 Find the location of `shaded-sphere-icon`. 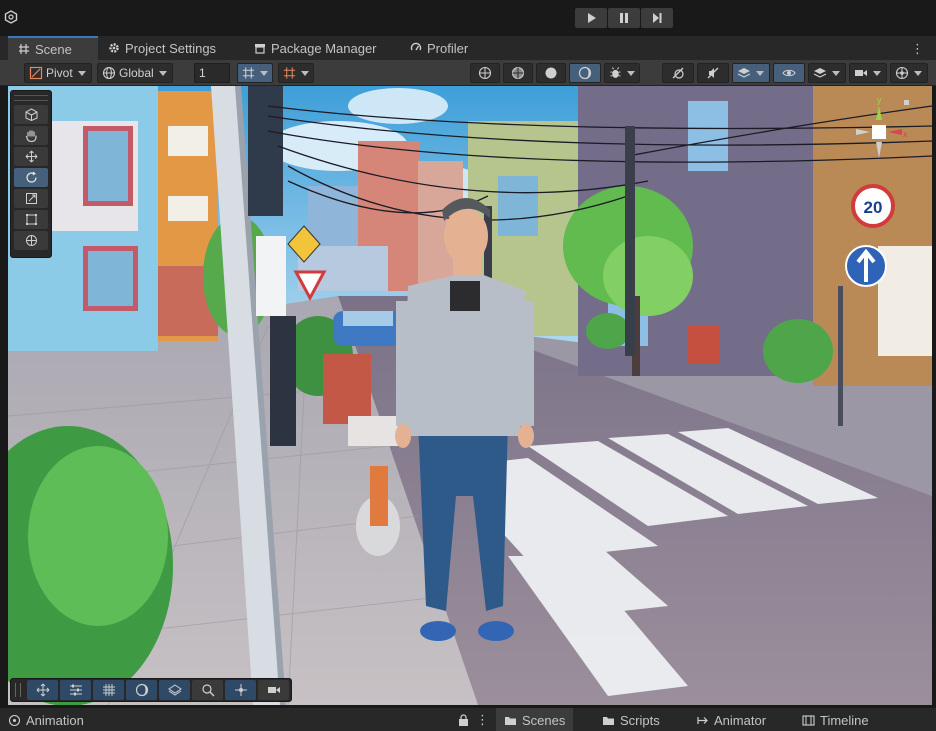

shaded-sphere-icon is located at coordinates (551, 73).